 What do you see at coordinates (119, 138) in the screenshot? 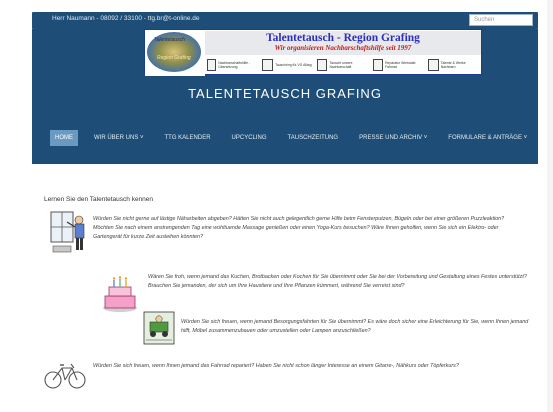
I see `nav-item-wir-ueber-uns: WIR ÜBER UNS ˅` at bounding box center [119, 138].